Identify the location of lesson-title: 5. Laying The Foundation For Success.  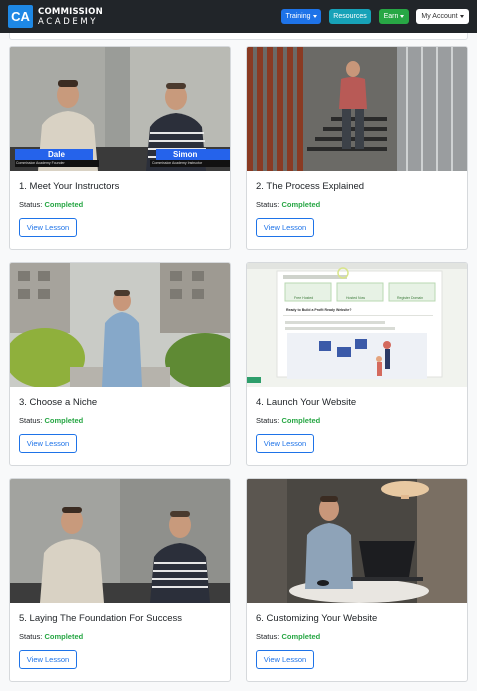
(101, 618).